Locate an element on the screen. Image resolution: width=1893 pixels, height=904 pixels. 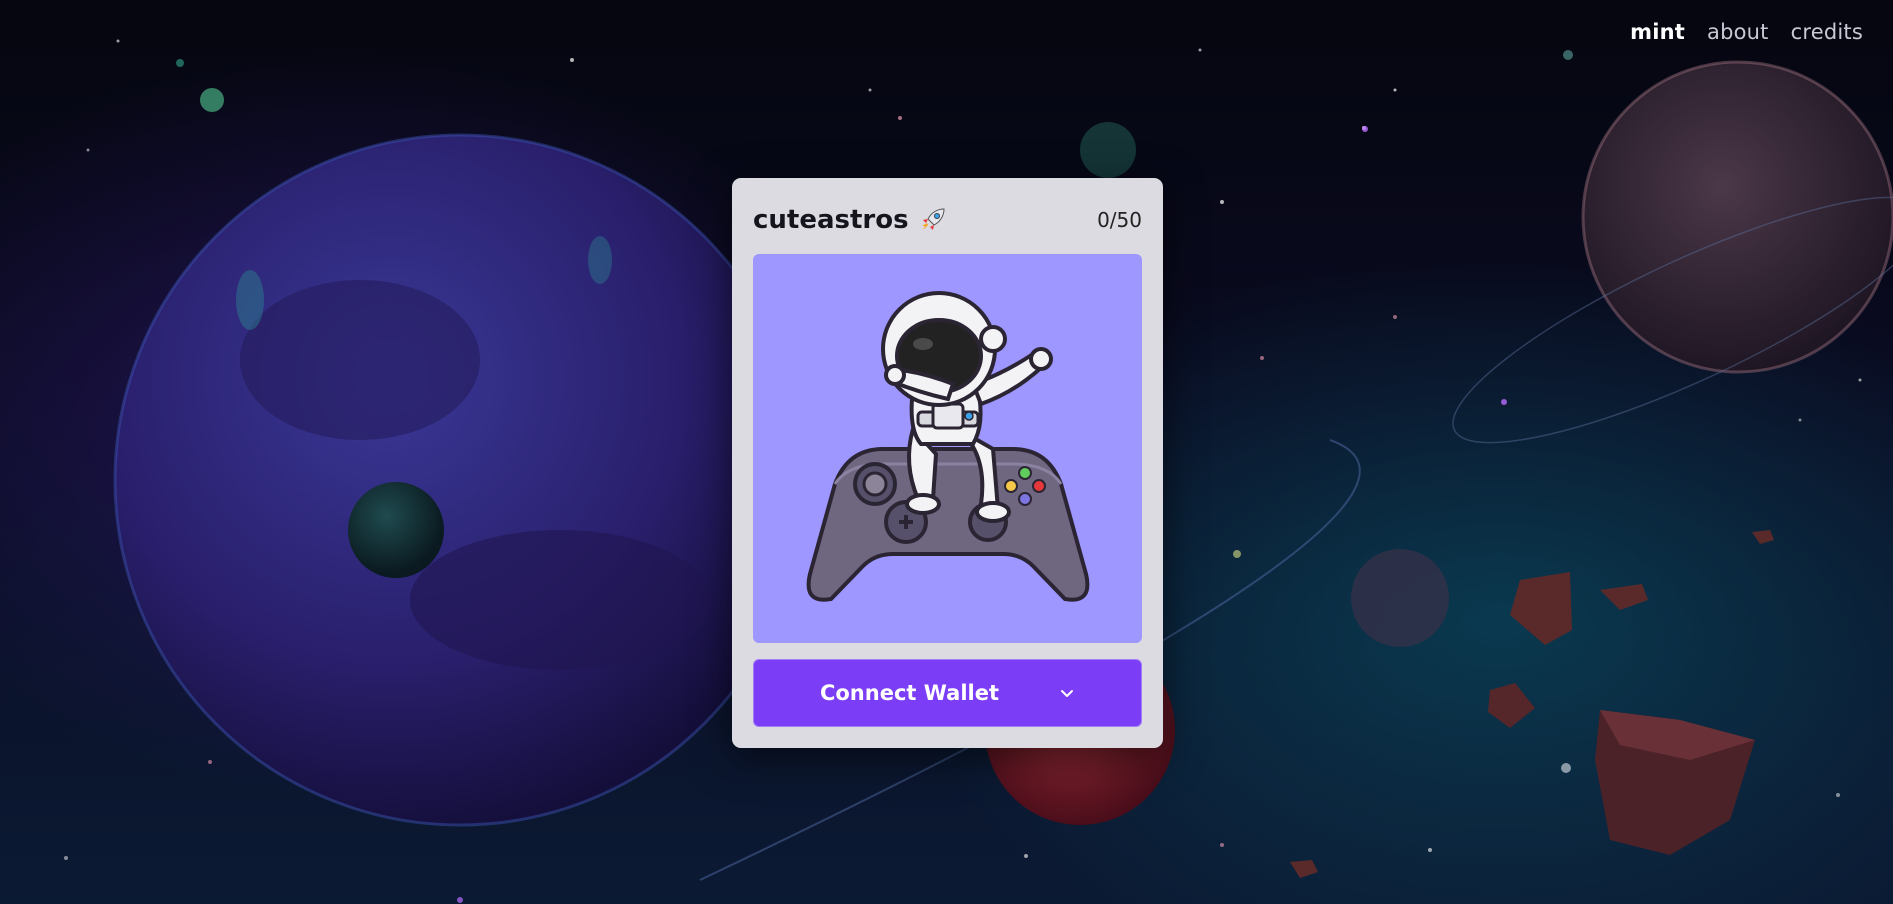
mint-card: cuteastros 0/50 Connect Wallet is located at coordinates (947, 463).